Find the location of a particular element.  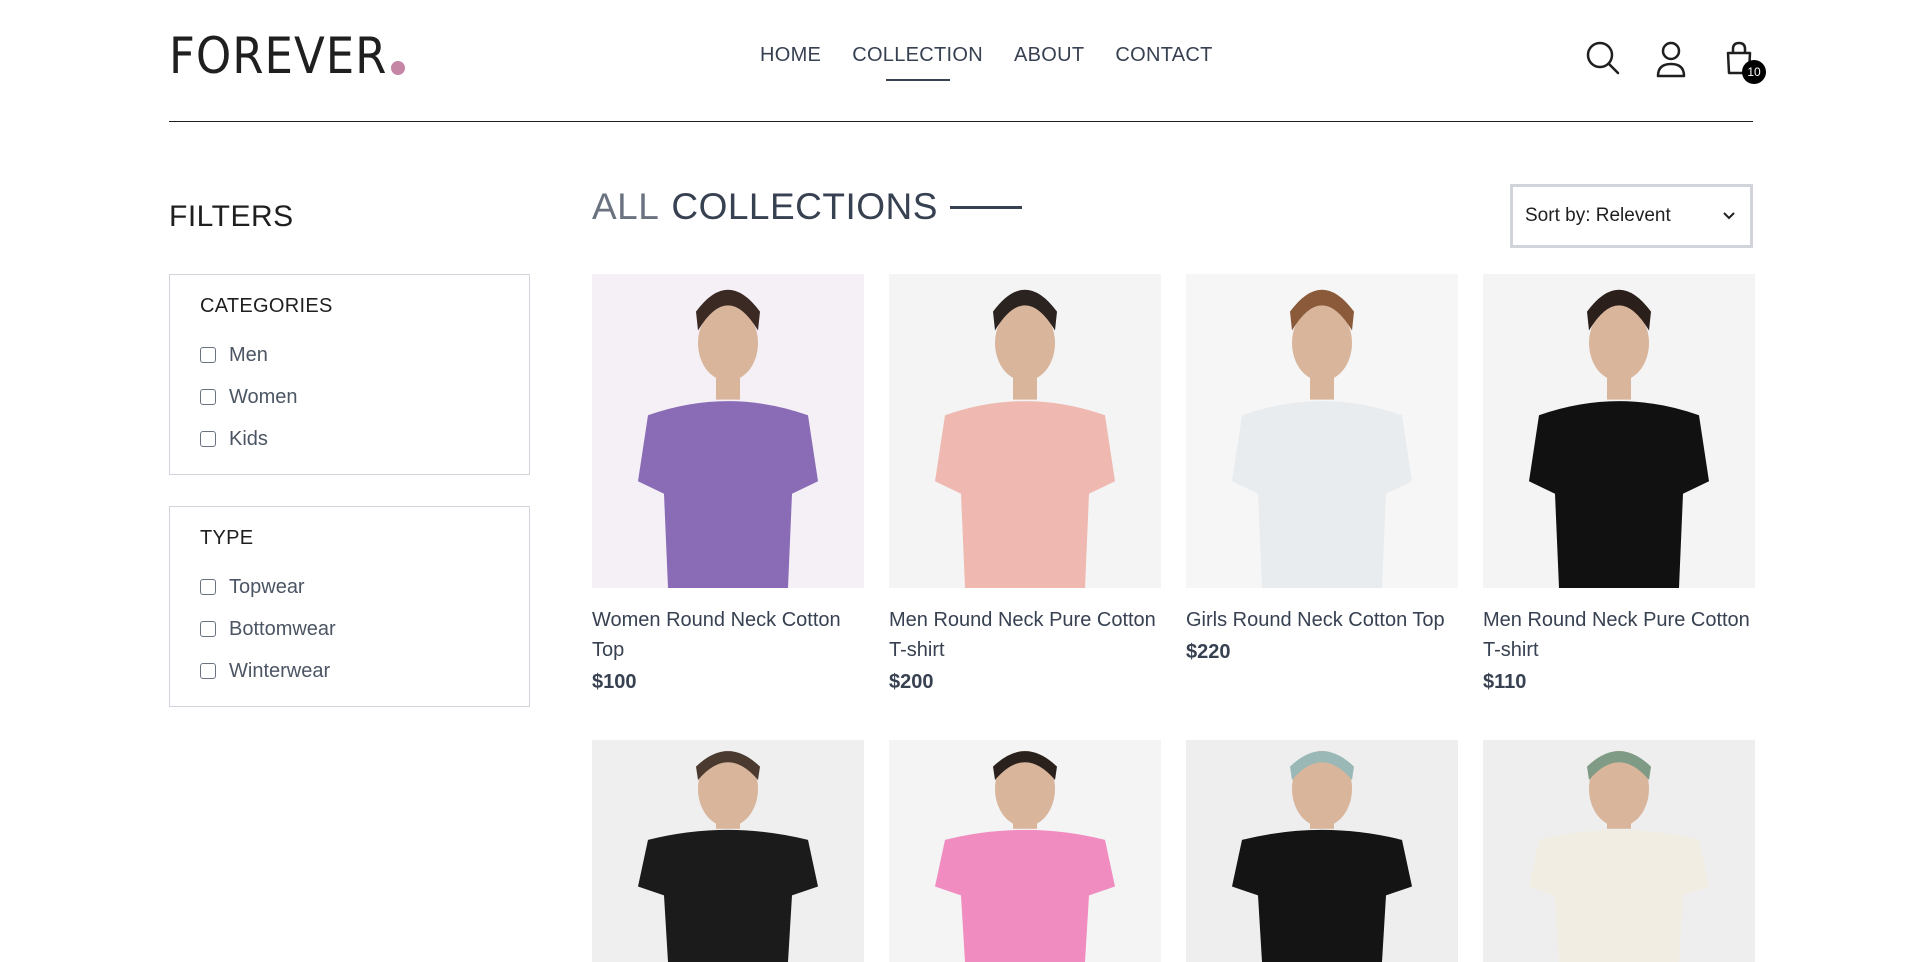

filter-option-topwear: Topwear is located at coordinates (349, 587).